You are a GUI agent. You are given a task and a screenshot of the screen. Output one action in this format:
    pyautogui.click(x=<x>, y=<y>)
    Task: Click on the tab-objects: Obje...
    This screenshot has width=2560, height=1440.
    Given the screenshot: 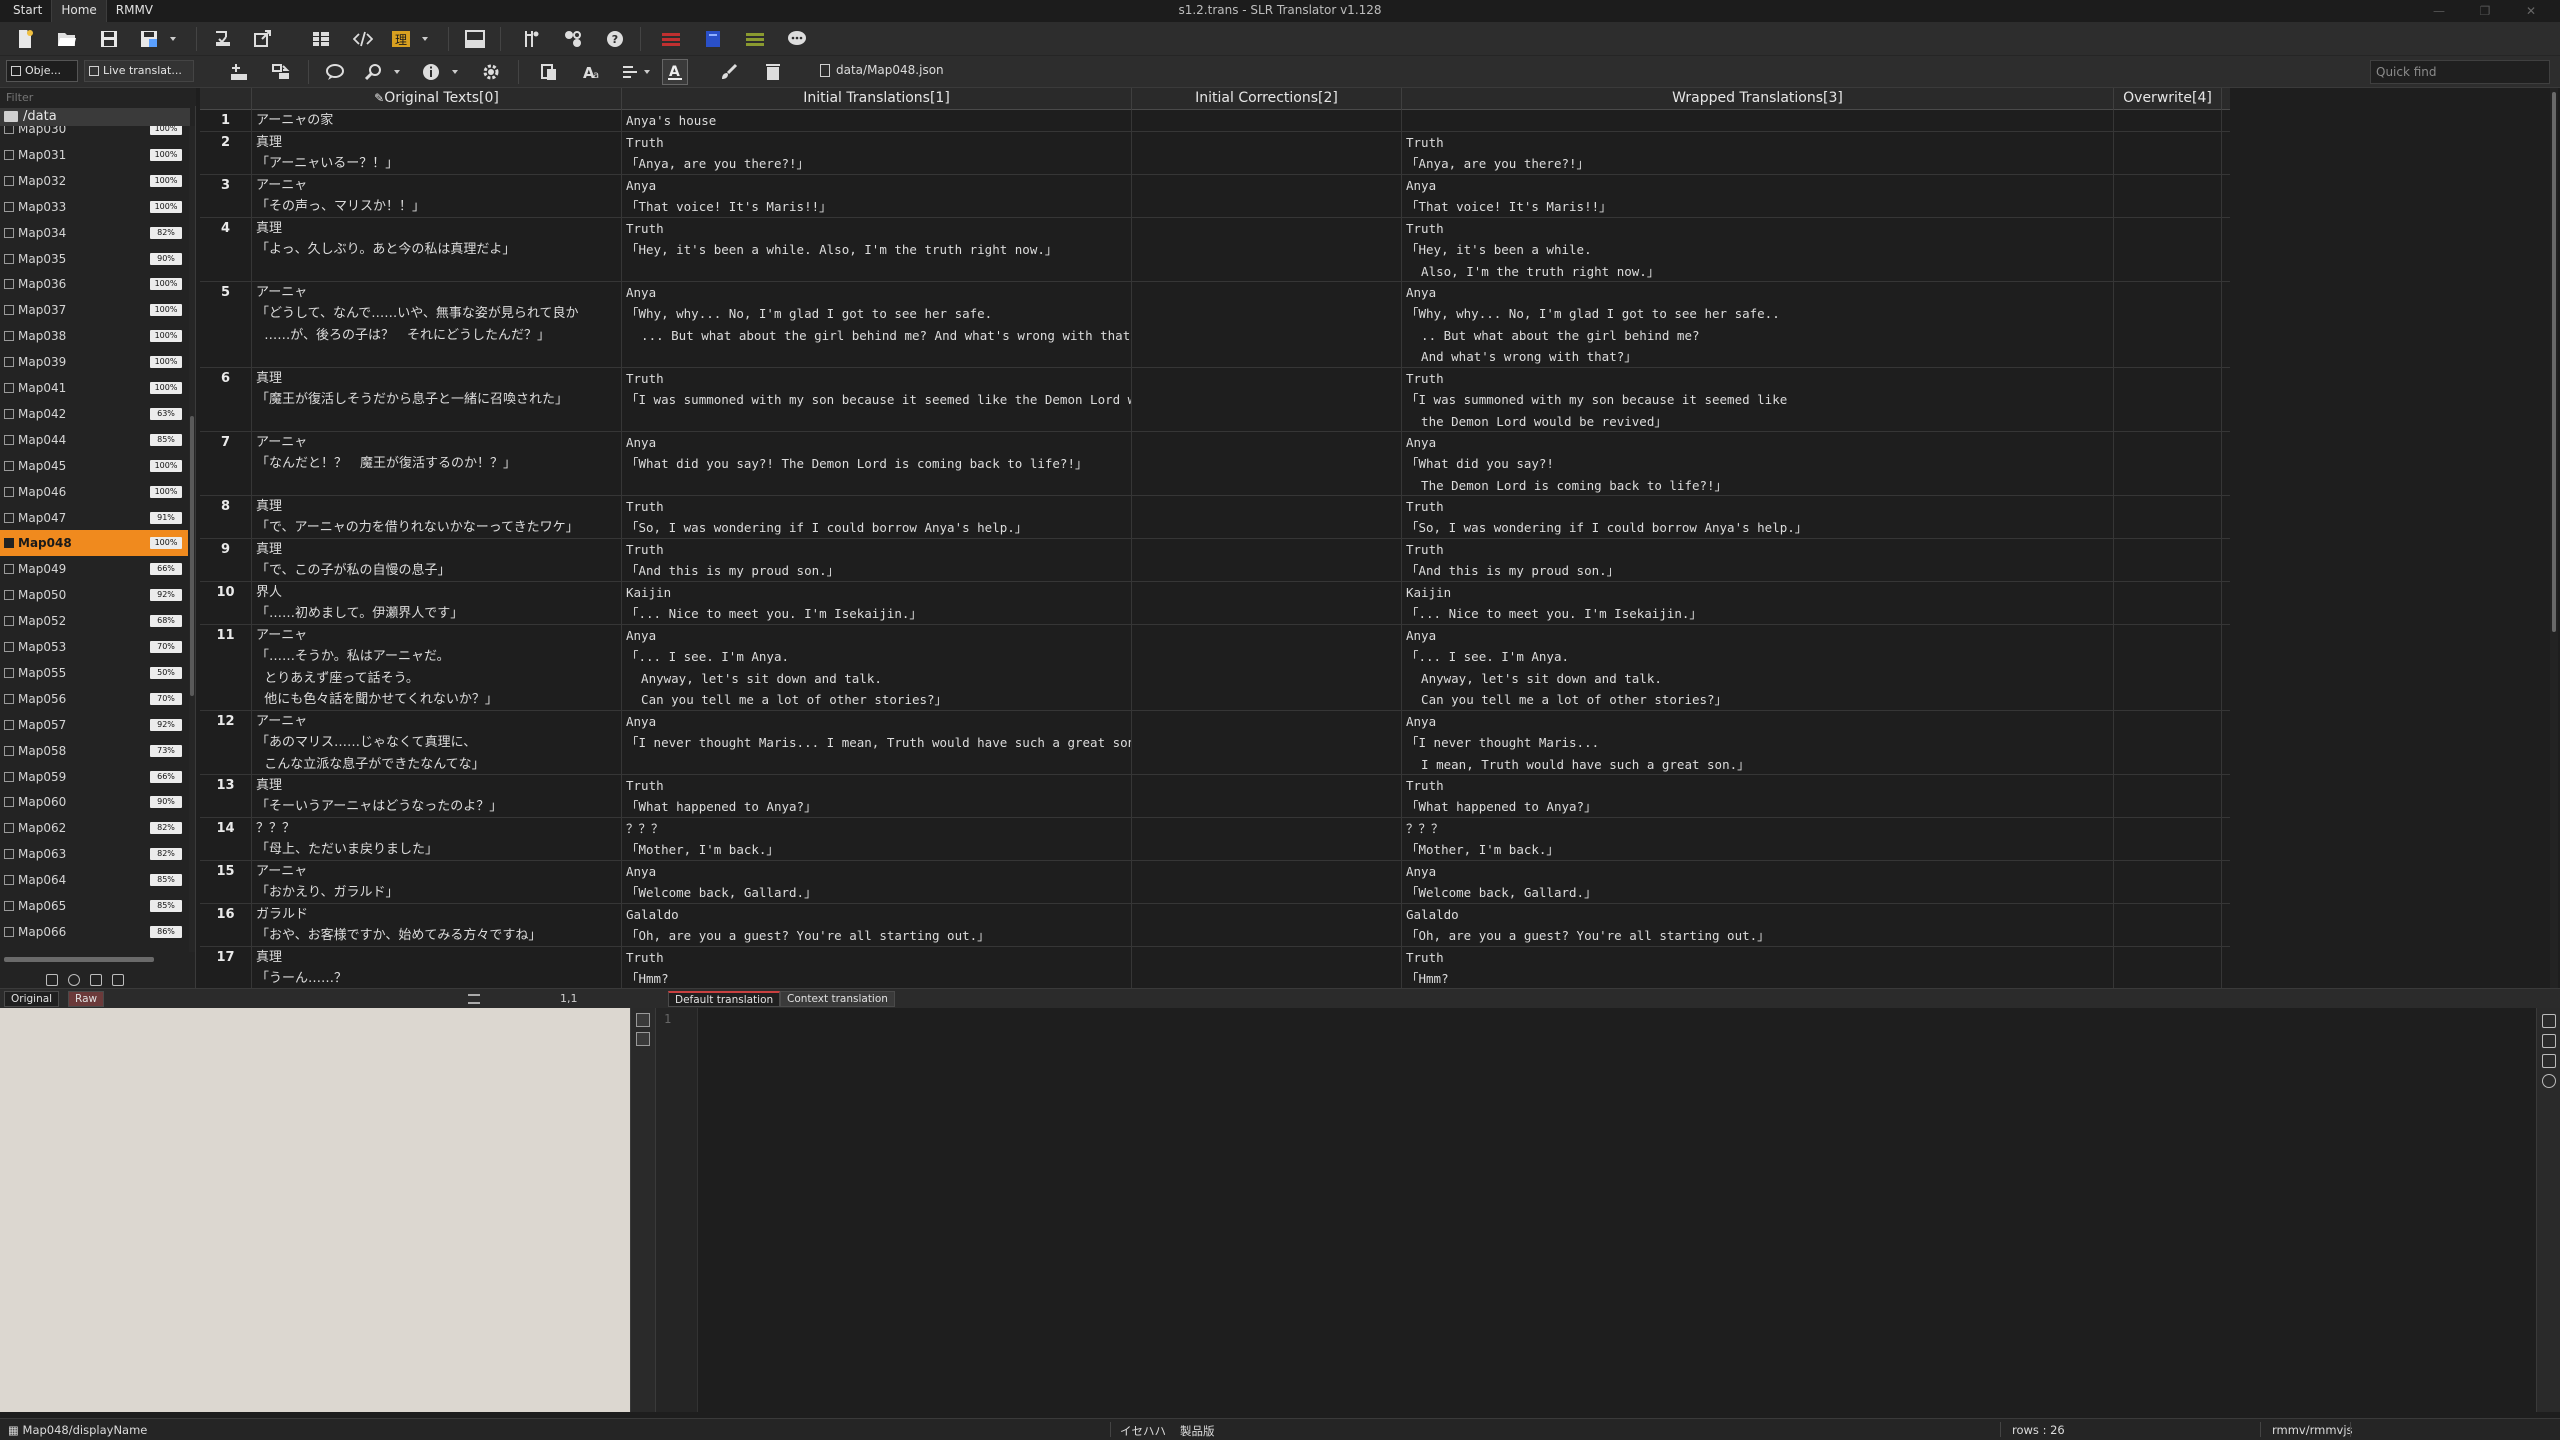 What is the action you would take?
    pyautogui.click(x=42, y=71)
    